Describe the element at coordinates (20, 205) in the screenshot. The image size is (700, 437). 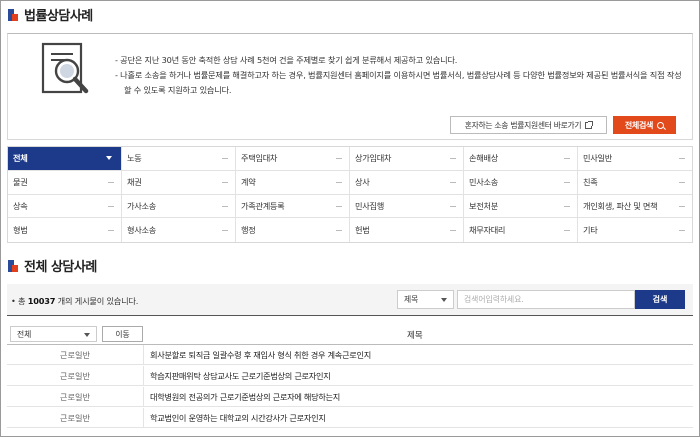
I see `category-label: 상속` at that location.